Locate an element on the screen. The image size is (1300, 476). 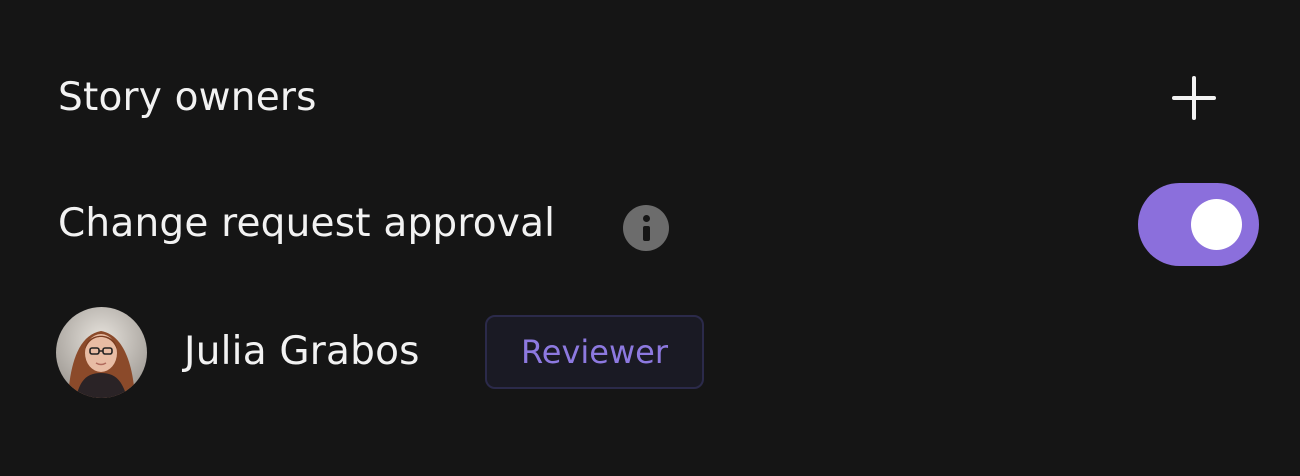
change-request-approval-toggle is located at coordinates (1198, 224).